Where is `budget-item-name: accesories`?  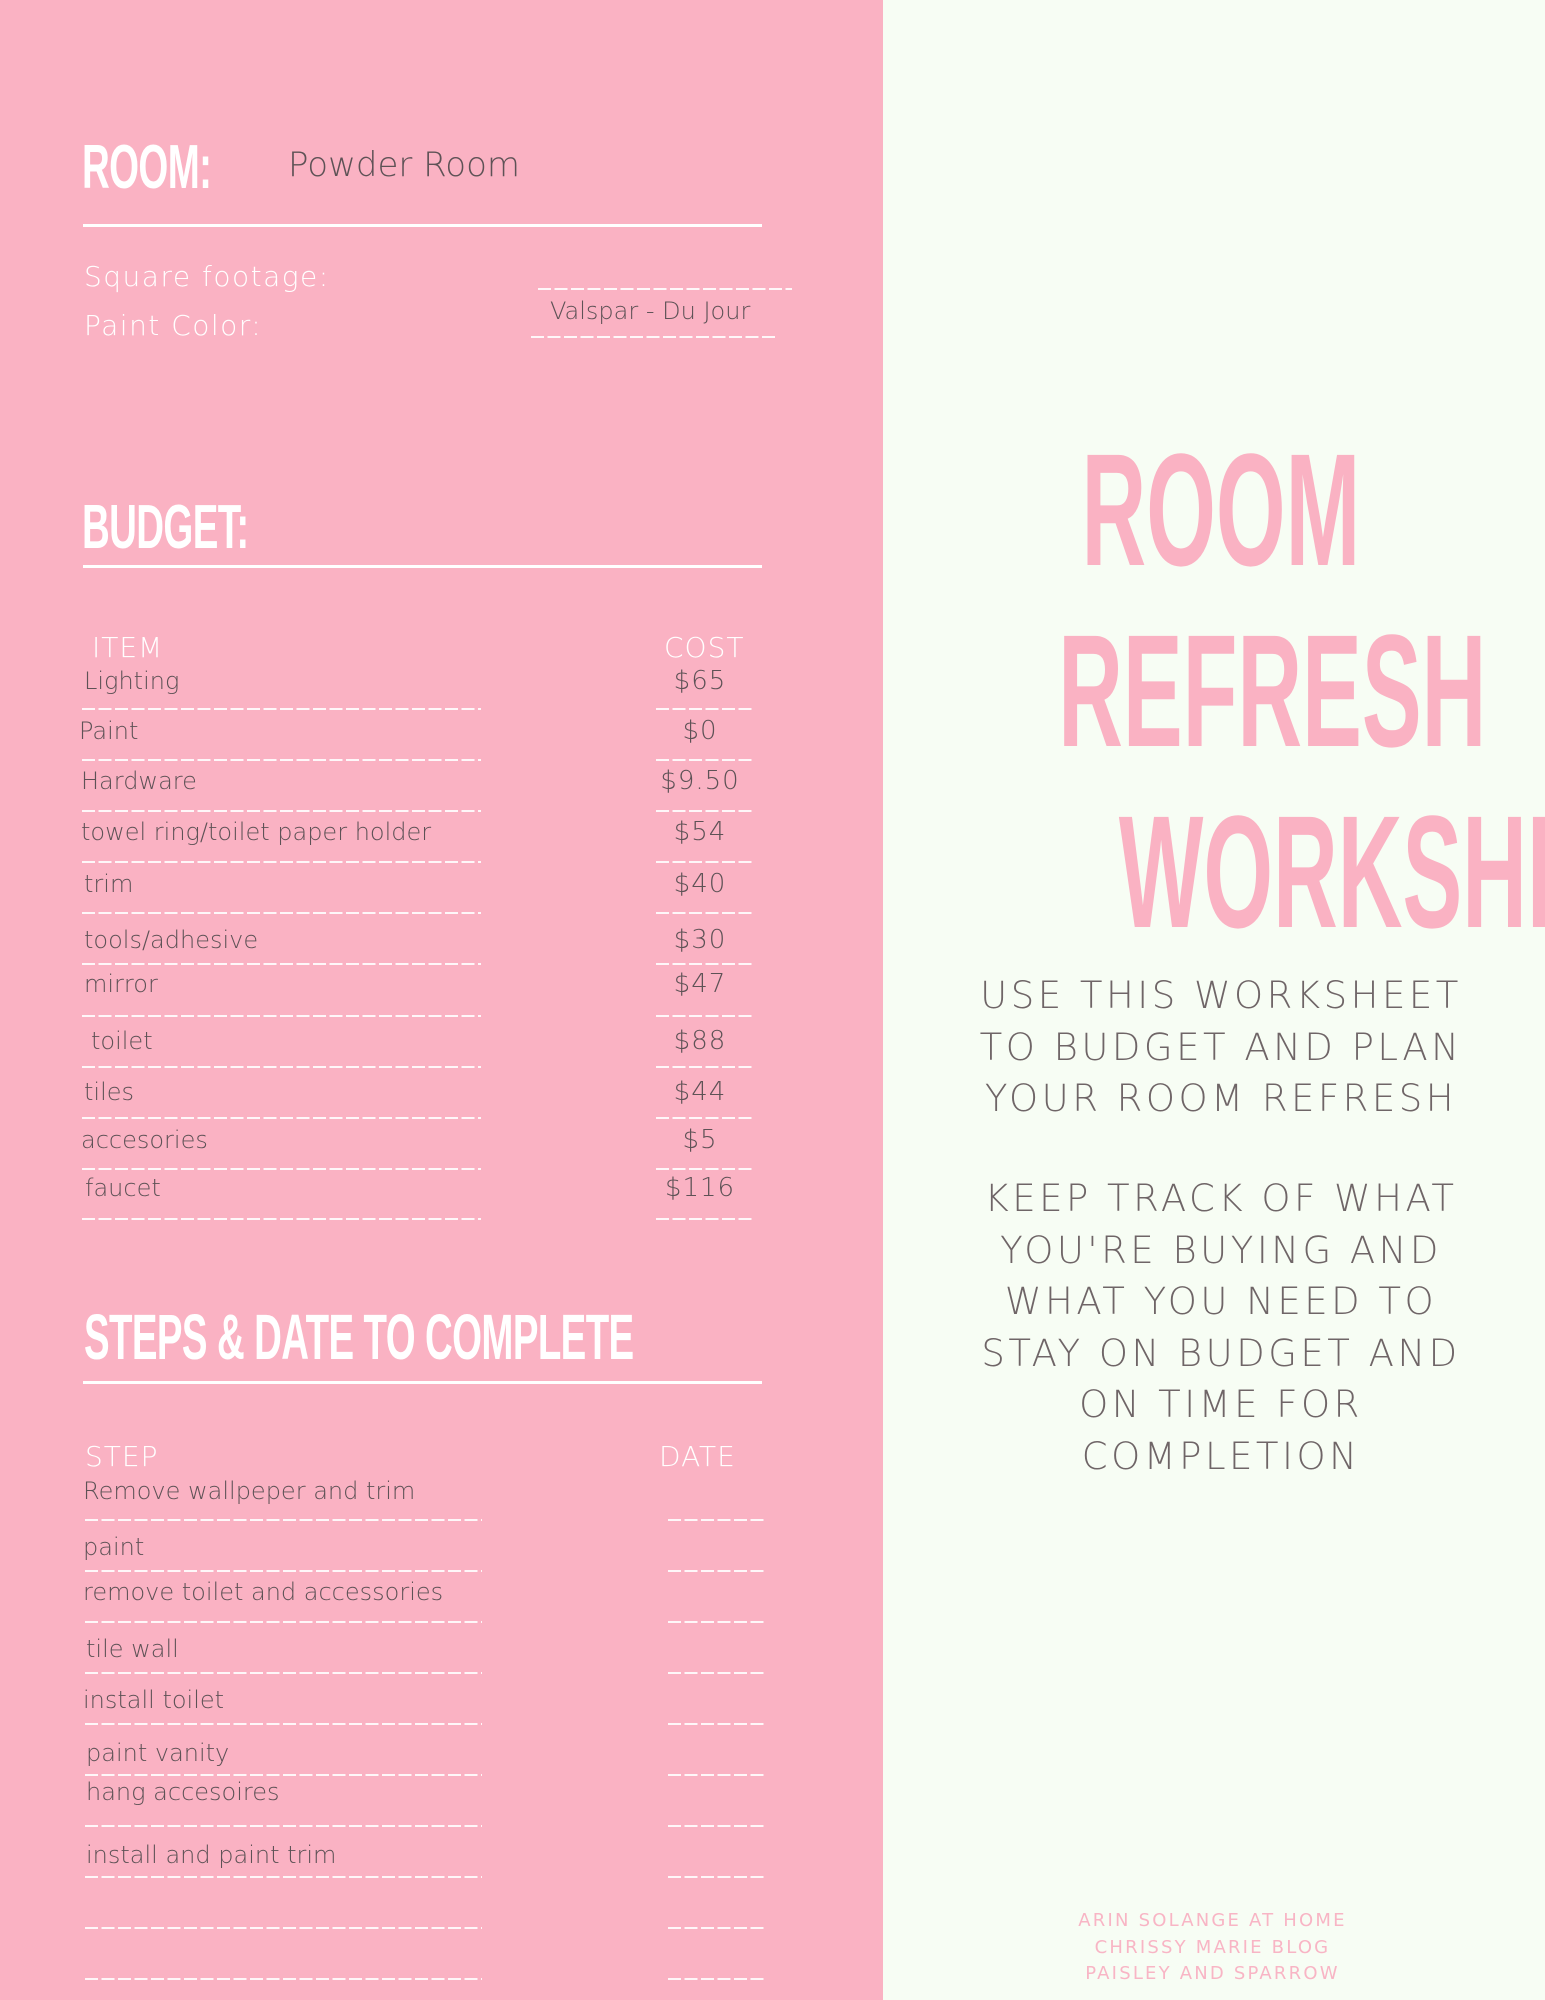
budget-item-name: accesories is located at coordinates (144, 1140).